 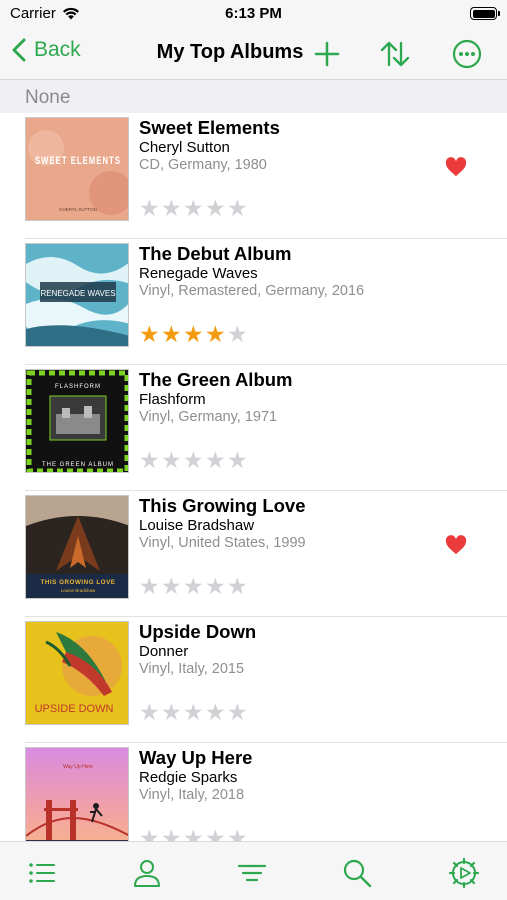 What do you see at coordinates (216, 379) in the screenshot?
I see `album-title: The Green Album` at bounding box center [216, 379].